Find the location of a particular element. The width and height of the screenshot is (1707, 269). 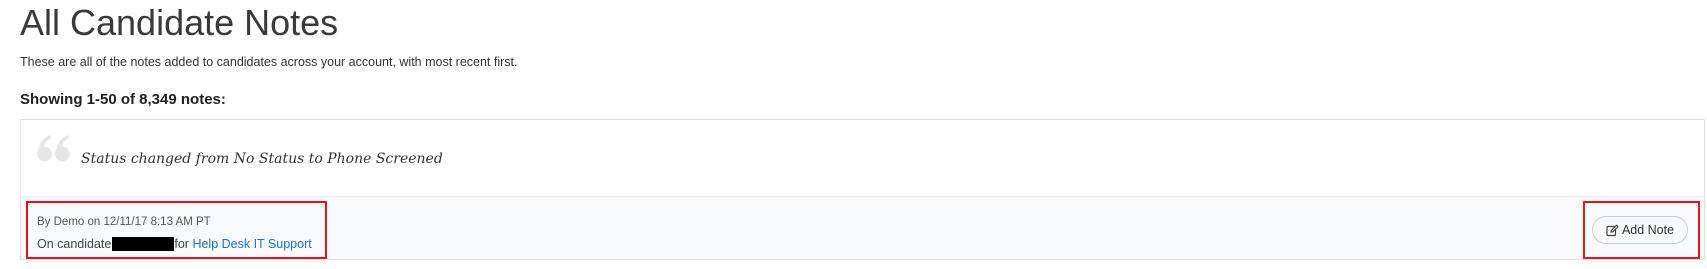

results-count: Showing 1-50 of 8,349 notes: is located at coordinates (123, 99).